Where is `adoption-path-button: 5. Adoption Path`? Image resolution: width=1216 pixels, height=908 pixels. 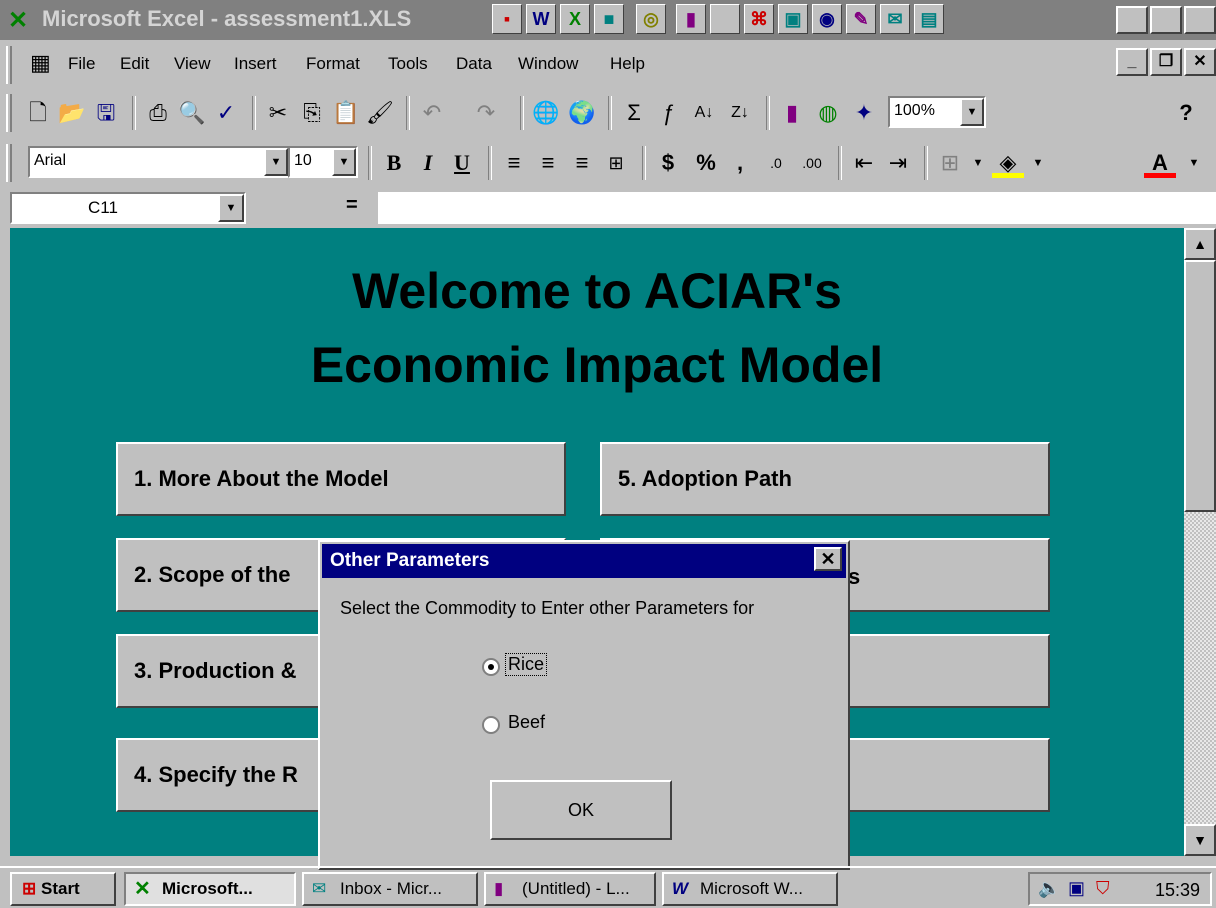
adoption-path-button: 5. Adoption Path is located at coordinates (825, 479).